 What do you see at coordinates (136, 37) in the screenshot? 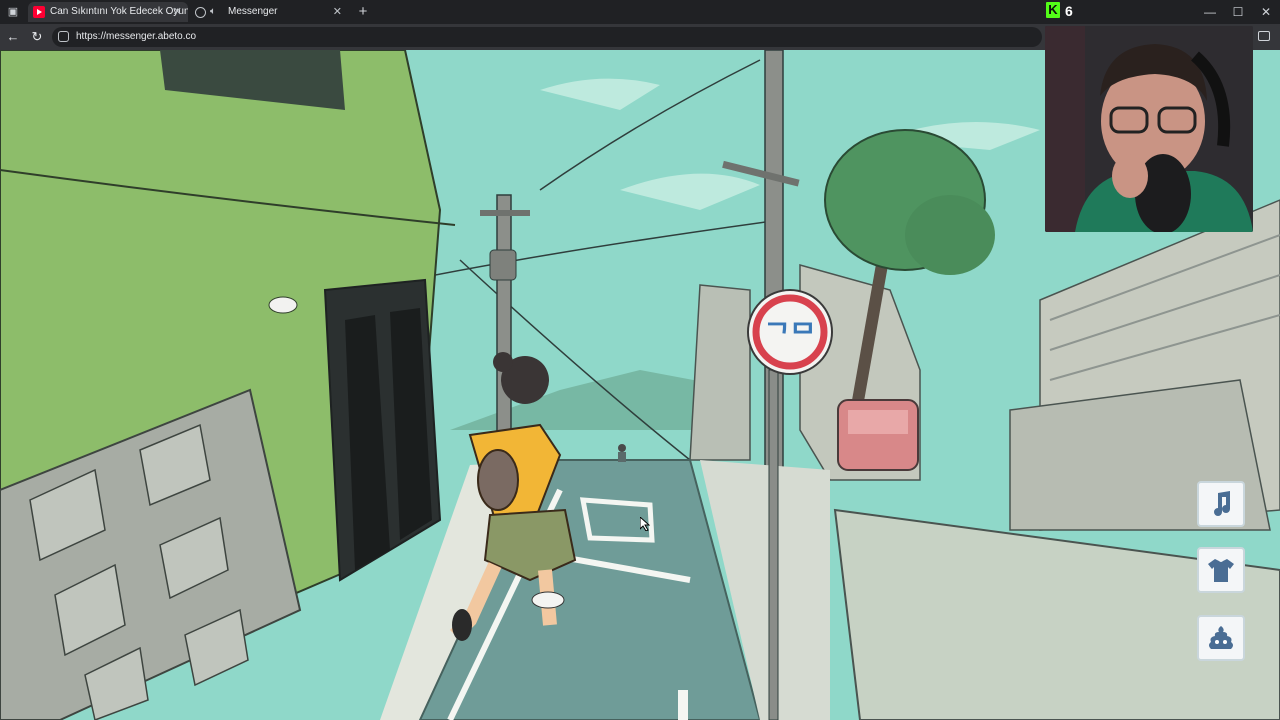
I see `url-text: https://messenger.abeto.co` at bounding box center [136, 37].